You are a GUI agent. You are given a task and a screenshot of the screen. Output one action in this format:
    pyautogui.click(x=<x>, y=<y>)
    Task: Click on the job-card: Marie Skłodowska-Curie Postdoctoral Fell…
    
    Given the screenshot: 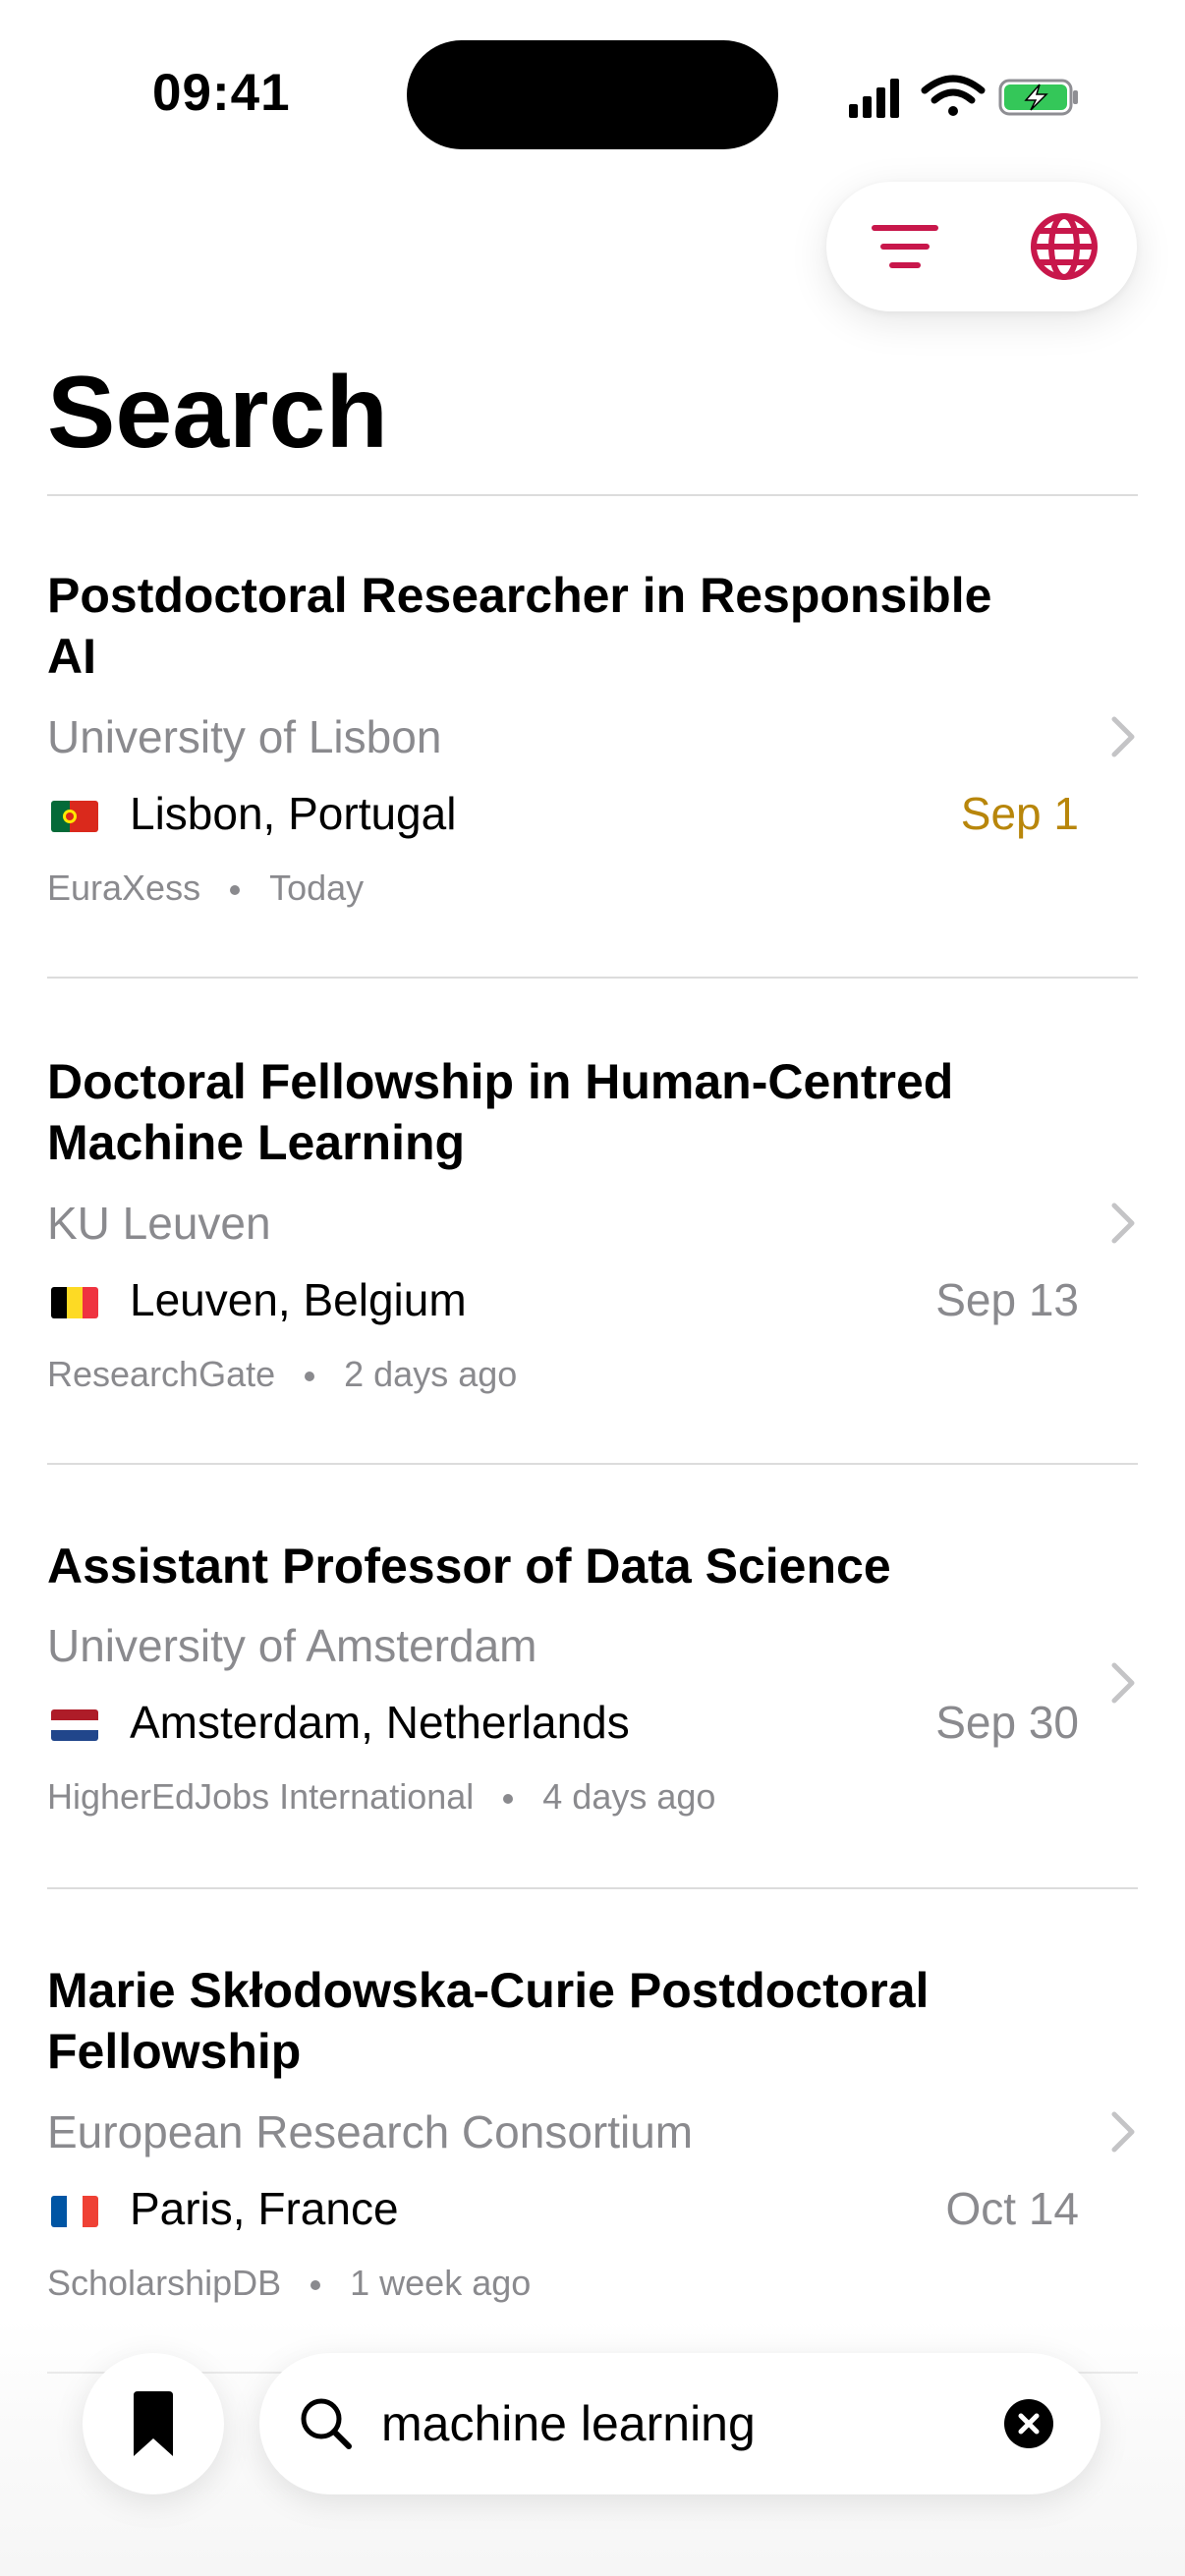 What is the action you would take?
    pyautogui.click(x=592, y=2167)
    